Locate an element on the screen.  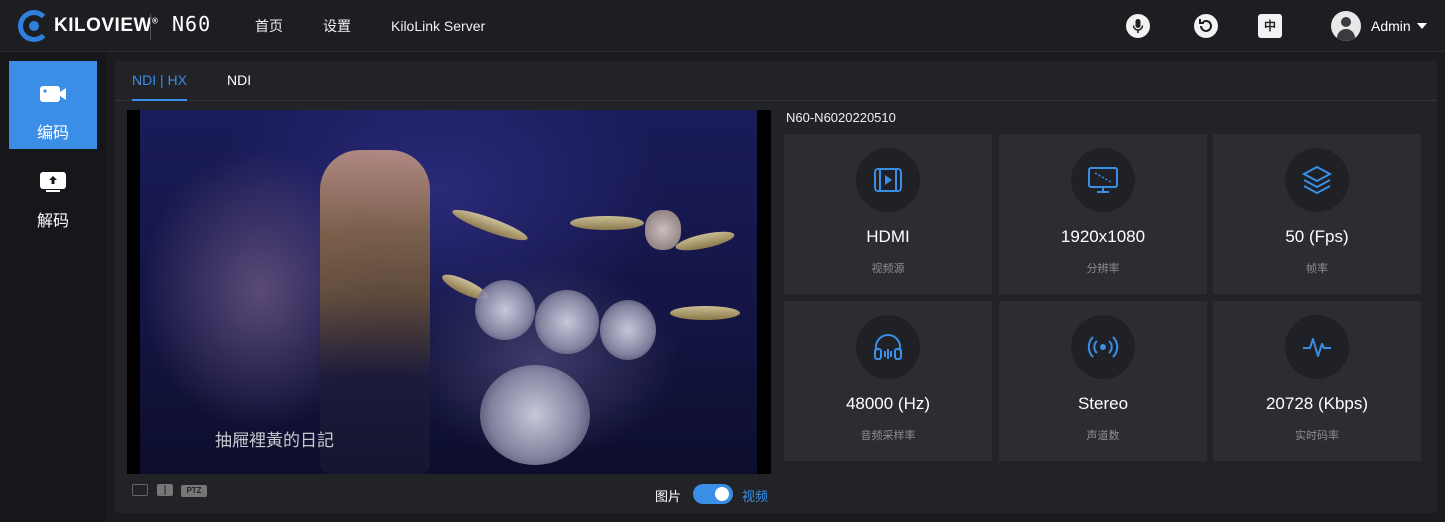
stat-card-audio-sample-rate: 48000 (Hz) 音频采样率 is located at coordinates (888, 381).